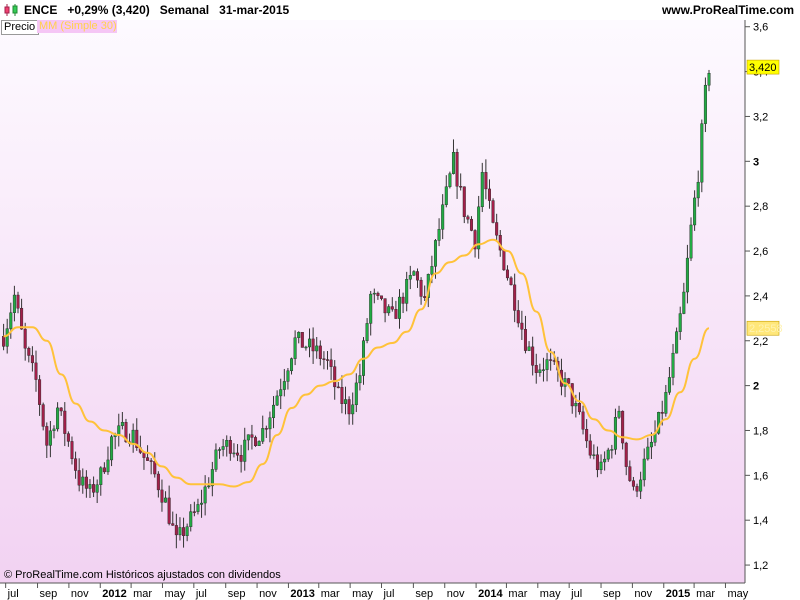  What do you see at coordinates (760, 431) in the screenshot?
I see `y-tick-label: 1,8` at bounding box center [760, 431].